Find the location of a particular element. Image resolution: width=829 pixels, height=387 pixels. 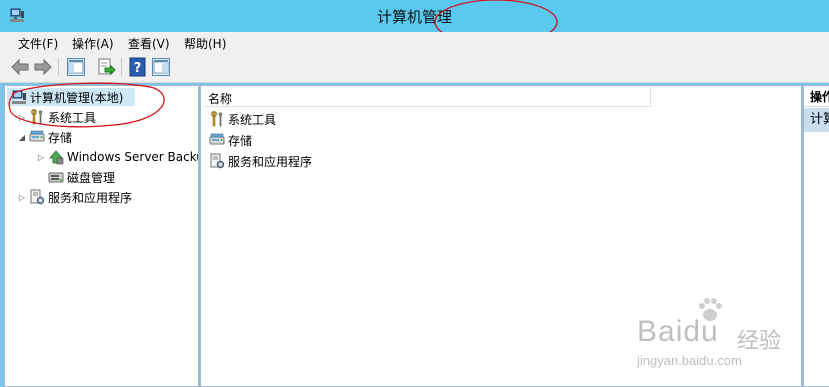

tree-item-system-tools: ▷ 系统工具 is located at coordinates (56, 117).